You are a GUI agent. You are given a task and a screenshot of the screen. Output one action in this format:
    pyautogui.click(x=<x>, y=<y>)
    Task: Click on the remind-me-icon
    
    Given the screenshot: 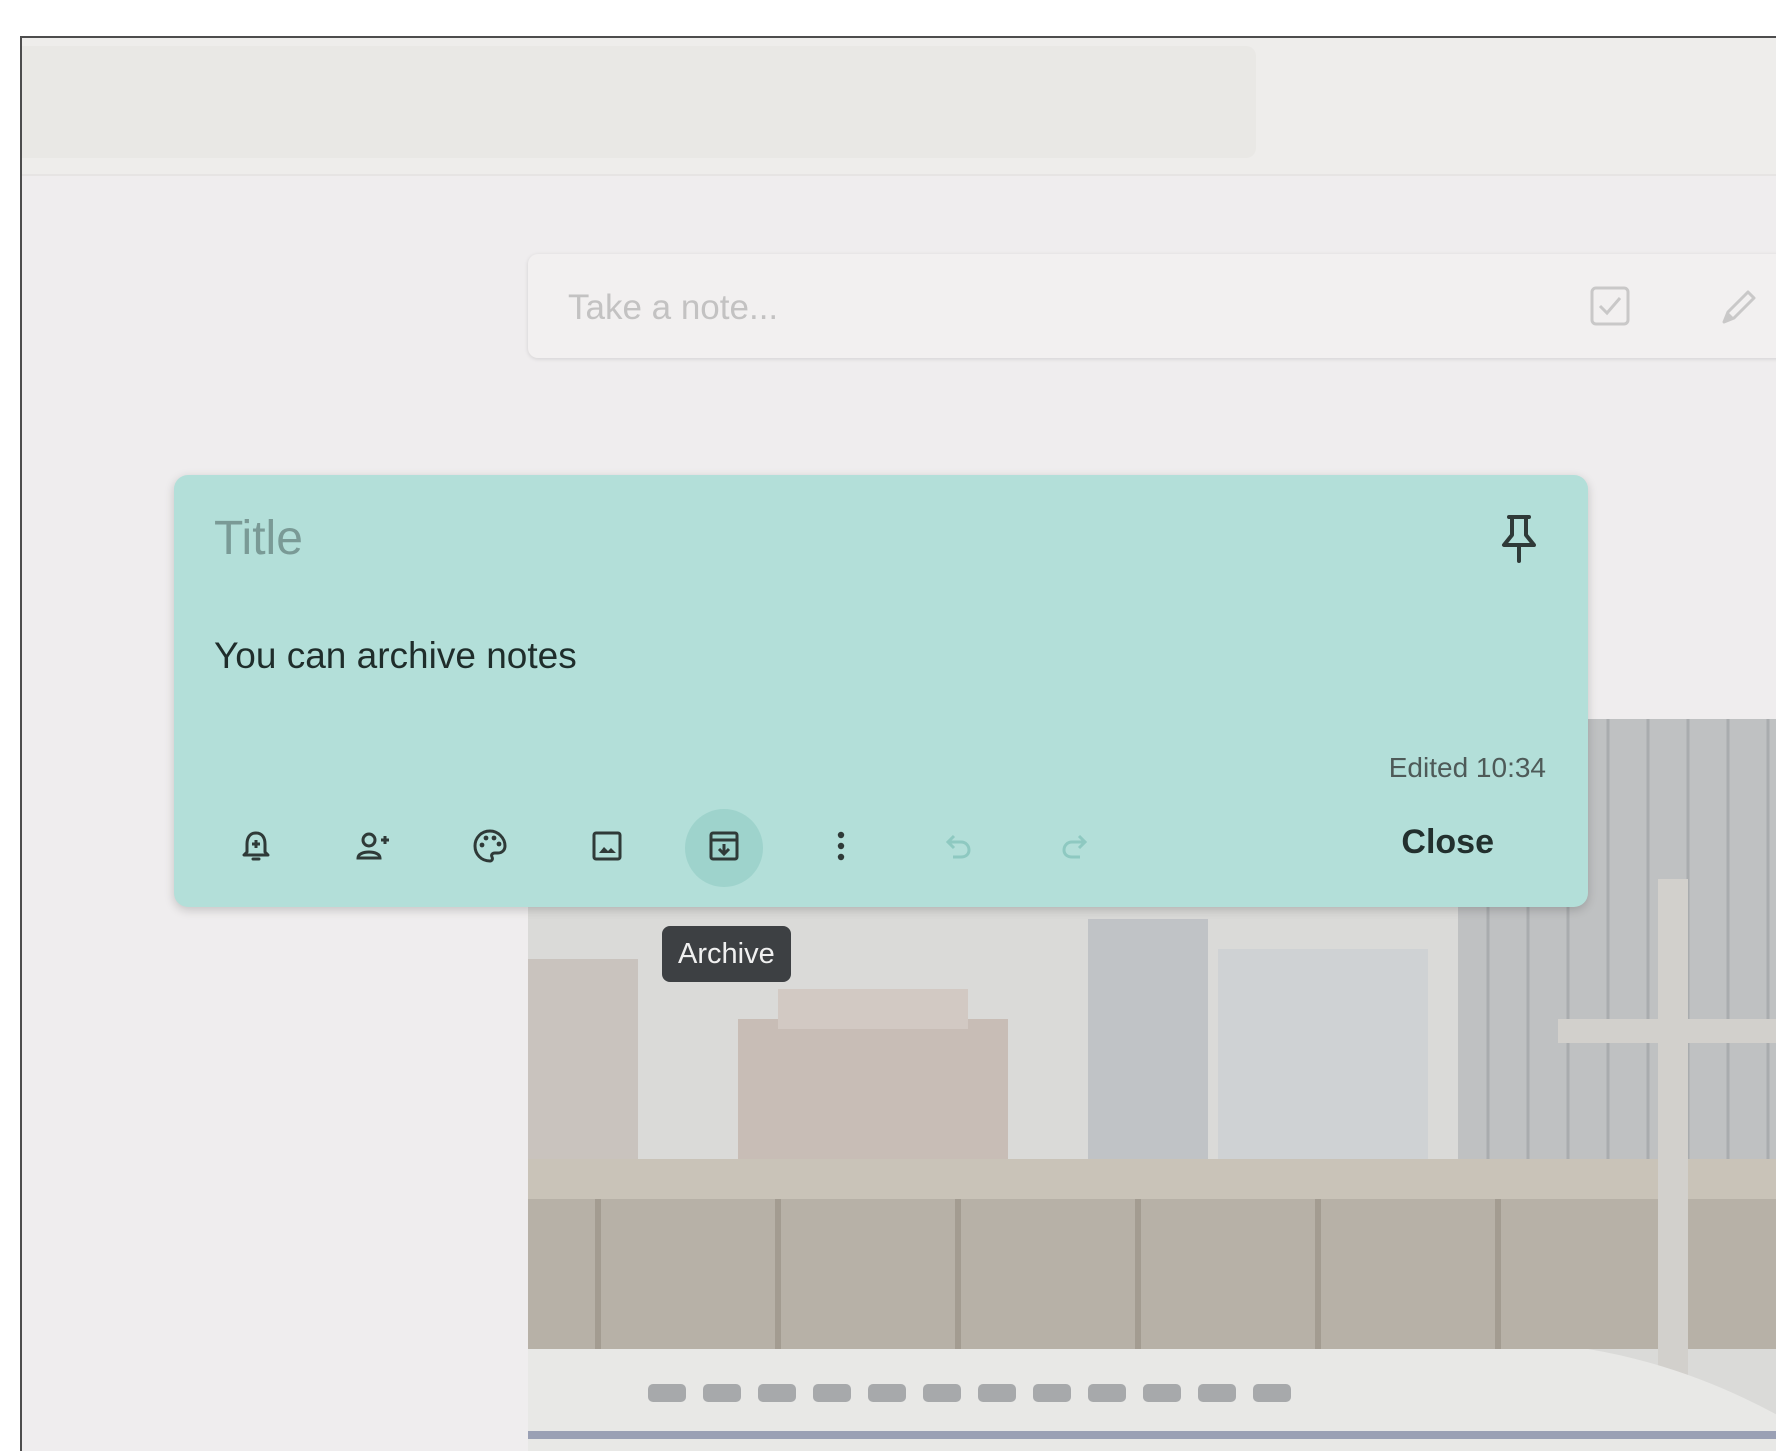 What is the action you would take?
    pyautogui.click(x=256, y=848)
    